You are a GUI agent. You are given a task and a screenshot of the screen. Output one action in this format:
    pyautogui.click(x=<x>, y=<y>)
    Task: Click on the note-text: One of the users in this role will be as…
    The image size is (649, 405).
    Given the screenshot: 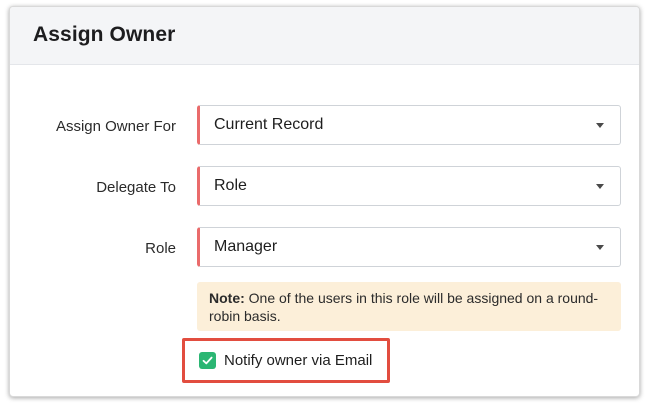 What is the action you would take?
    pyautogui.click(x=404, y=307)
    